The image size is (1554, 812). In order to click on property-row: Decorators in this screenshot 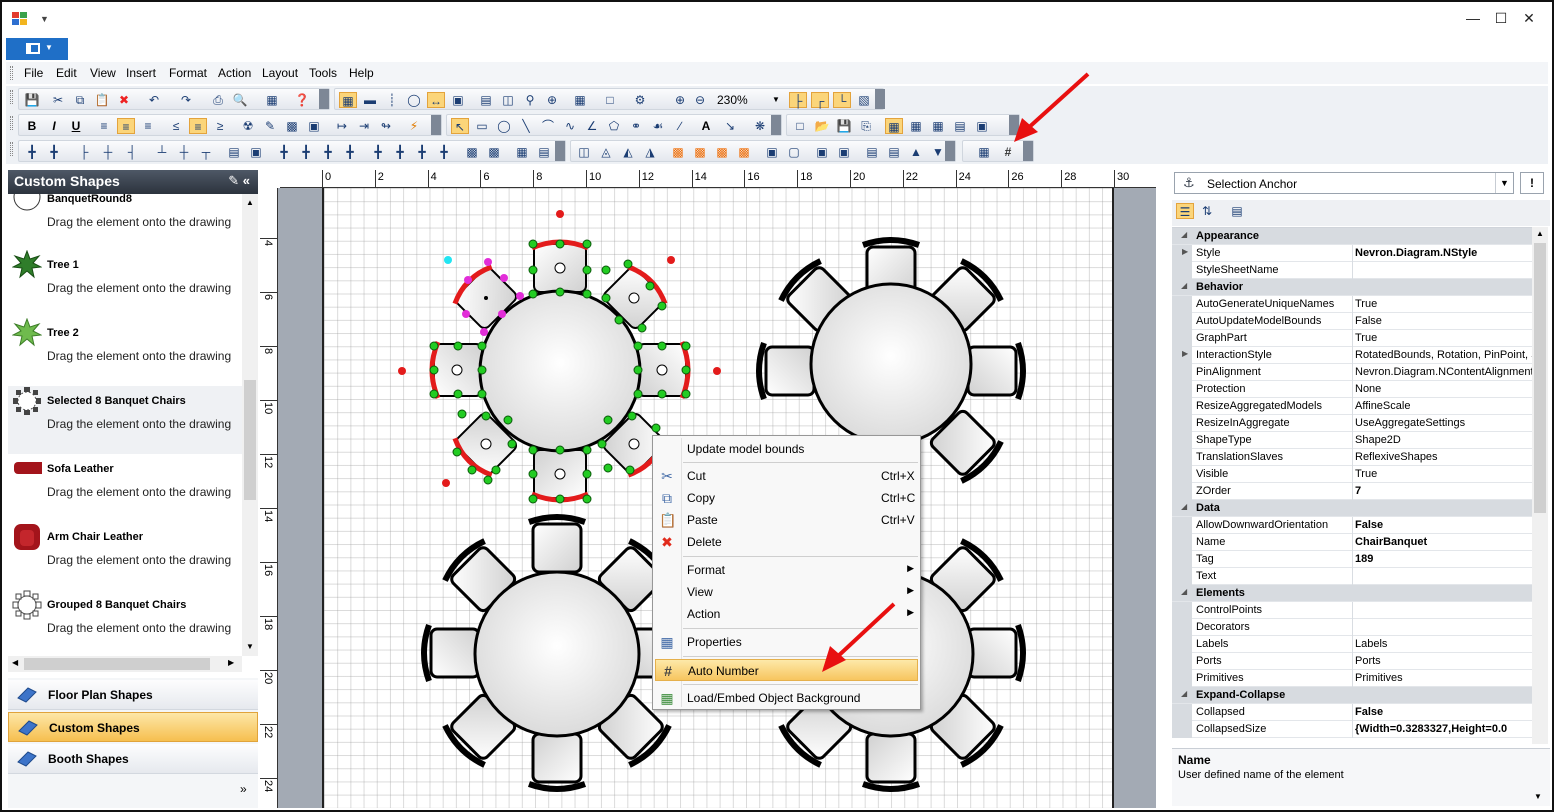, I will do `click(1352, 627)`.